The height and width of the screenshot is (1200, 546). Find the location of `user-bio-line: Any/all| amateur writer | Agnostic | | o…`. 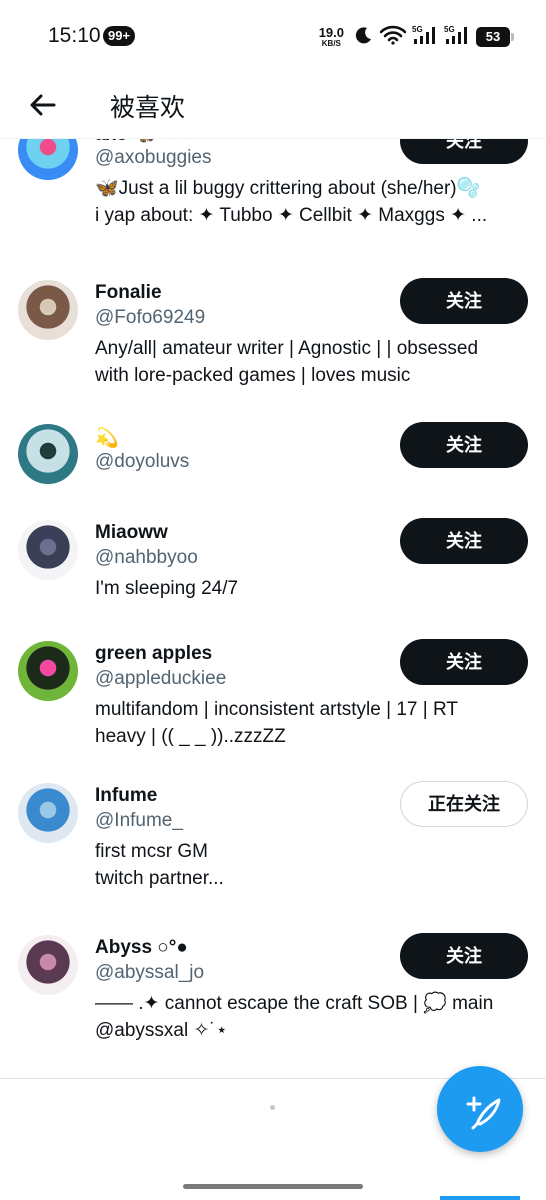

user-bio-line: Any/all| amateur writer | Agnostic | | o… is located at coordinates (287, 348).